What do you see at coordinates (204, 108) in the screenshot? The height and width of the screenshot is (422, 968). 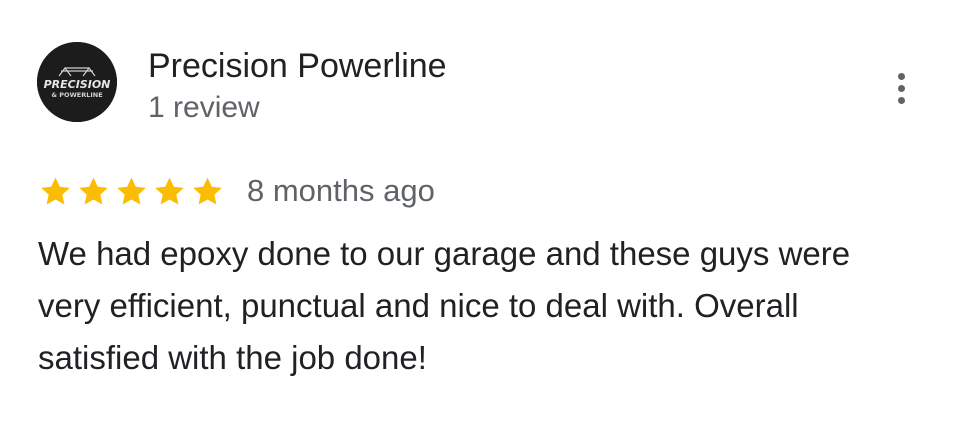 I see `reviewer-review-count: 1 review` at bounding box center [204, 108].